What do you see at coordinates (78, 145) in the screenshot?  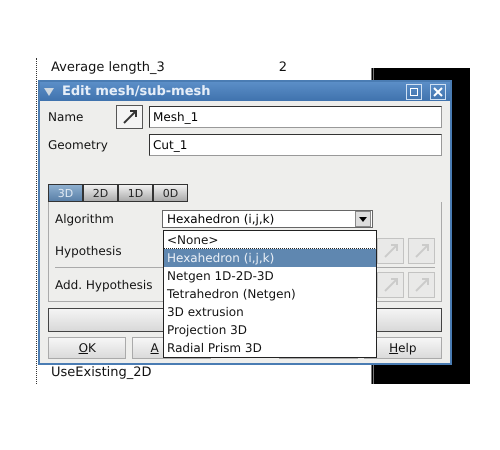 I see `field-label: Geometry` at bounding box center [78, 145].